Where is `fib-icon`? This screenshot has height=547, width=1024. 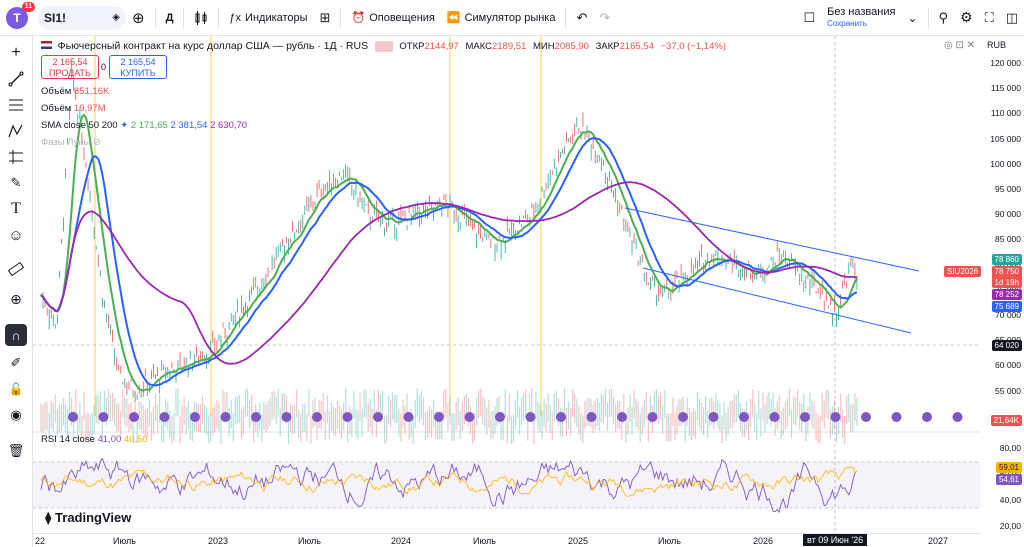 fib-icon is located at coordinates (16, 105).